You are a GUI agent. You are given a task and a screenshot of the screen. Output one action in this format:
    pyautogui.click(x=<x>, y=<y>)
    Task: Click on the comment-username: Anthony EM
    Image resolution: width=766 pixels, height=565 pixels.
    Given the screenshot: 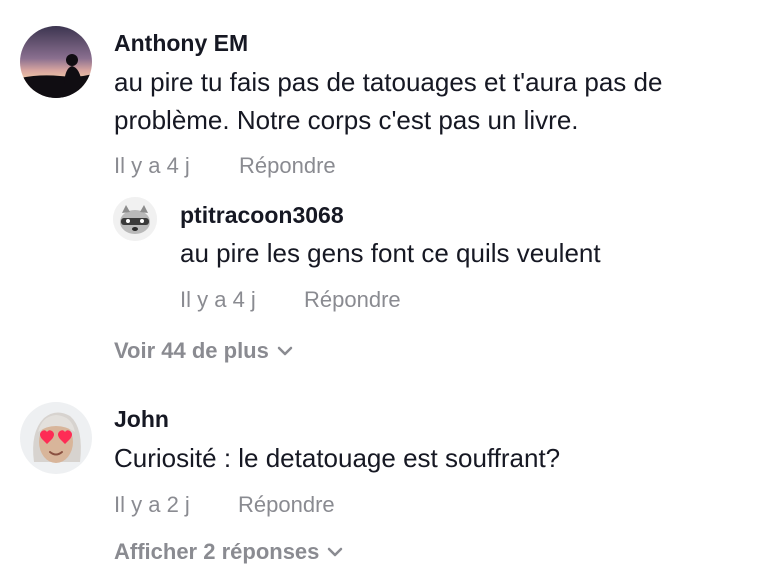 What is the action you would take?
    pyautogui.click(x=181, y=43)
    